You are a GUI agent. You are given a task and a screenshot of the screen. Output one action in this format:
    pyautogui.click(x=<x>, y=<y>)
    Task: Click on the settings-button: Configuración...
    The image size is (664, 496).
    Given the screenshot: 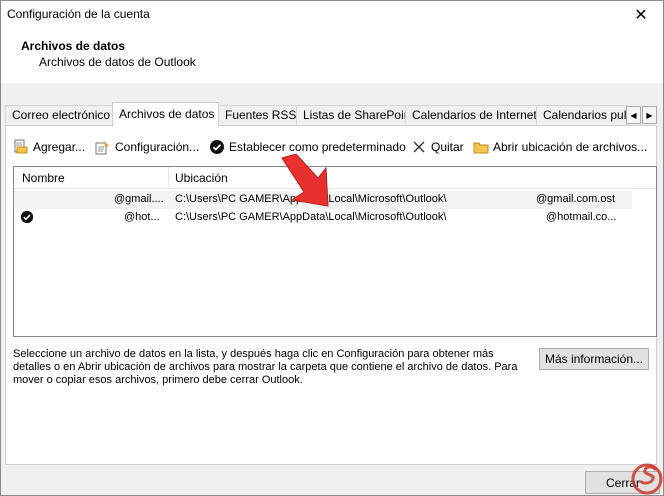 What is the action you would take?
    pyautogui.click(x=147, y=147)
    